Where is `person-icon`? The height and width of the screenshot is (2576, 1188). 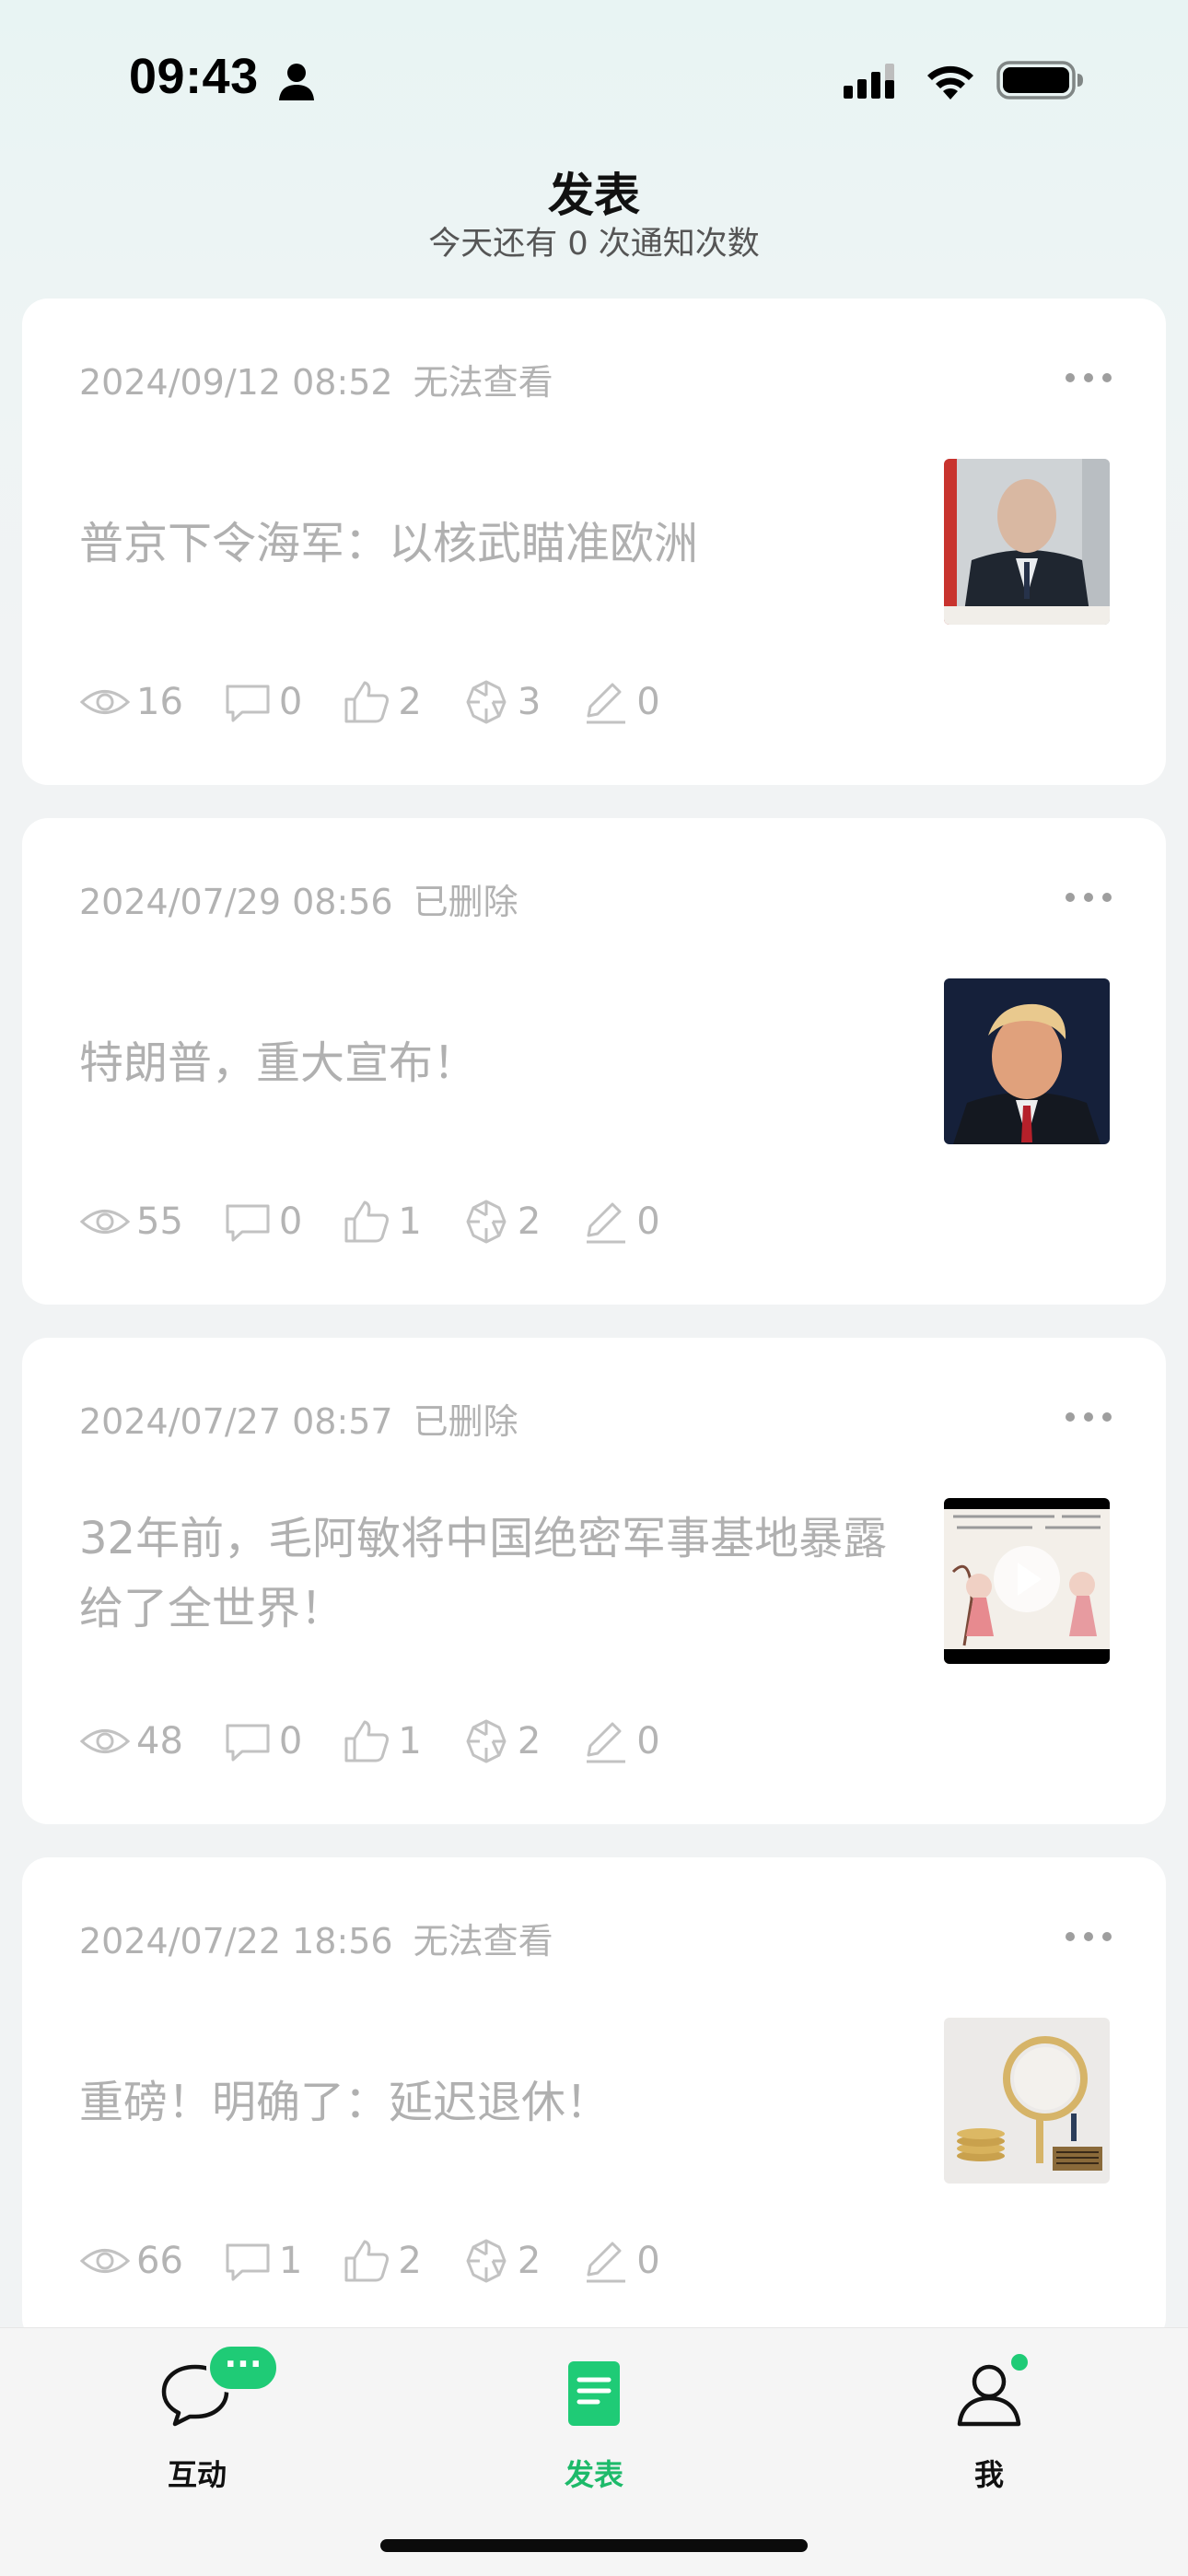
person-icon is located at coordinates (296, 82).